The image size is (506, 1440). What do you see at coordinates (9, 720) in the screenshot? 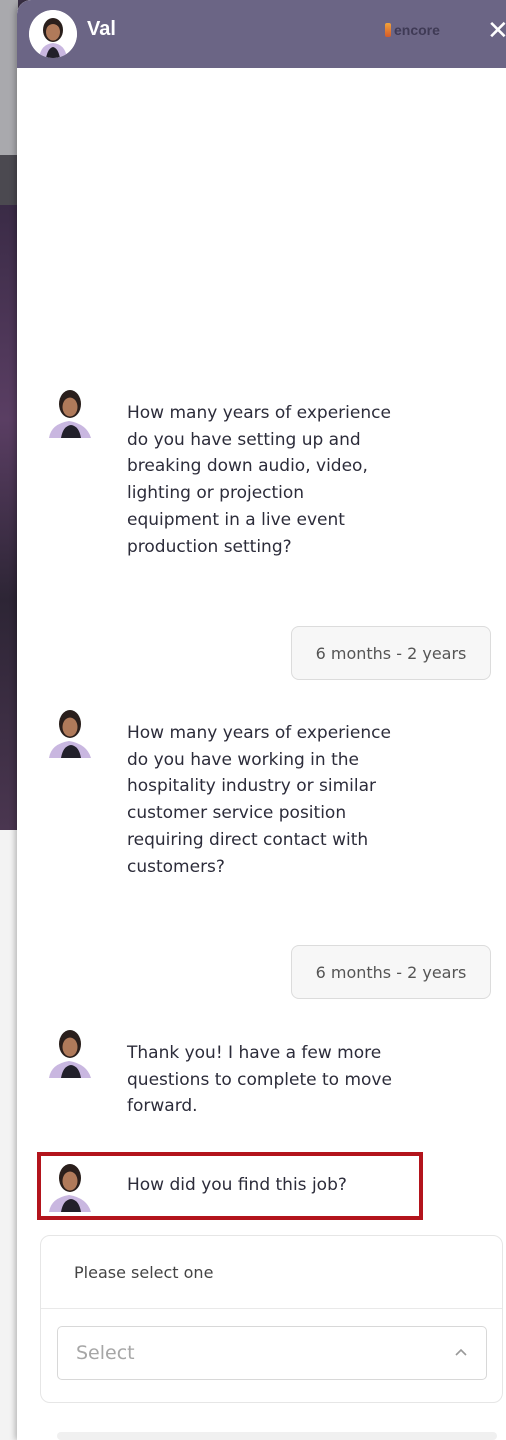
I see `background-page` at bounding box center [9, 720].